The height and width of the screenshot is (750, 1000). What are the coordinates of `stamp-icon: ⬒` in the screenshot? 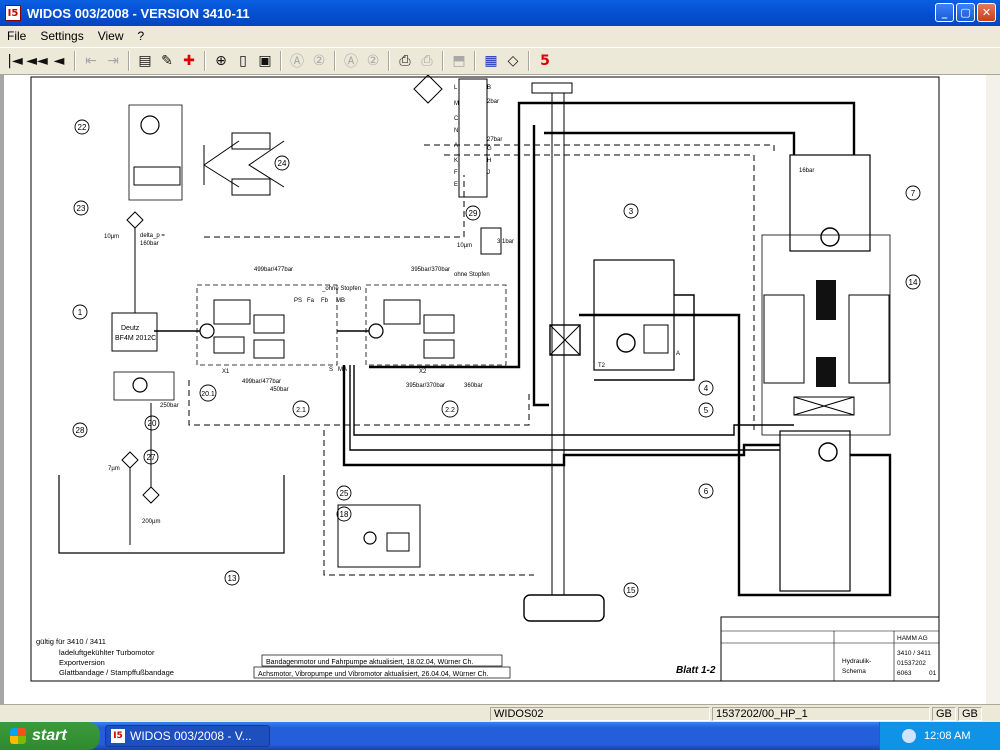 It's located at (459, 61).